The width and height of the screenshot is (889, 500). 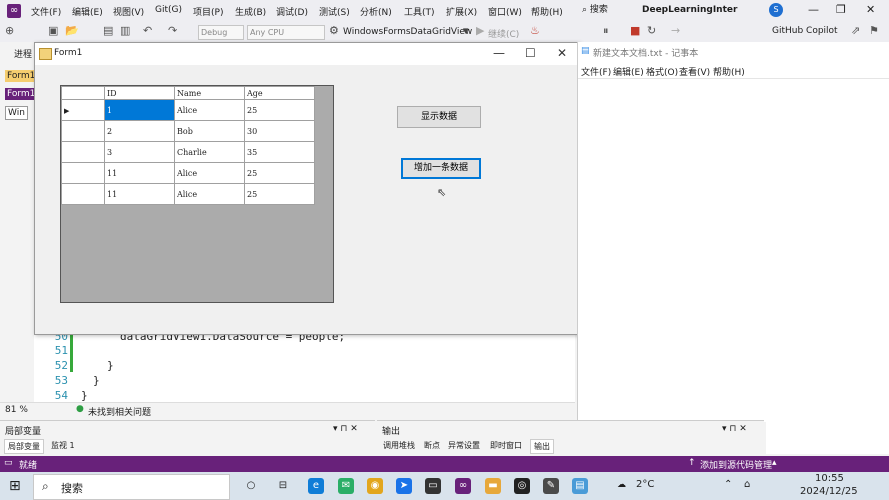 What do you see at coordinates (596, 71) in the screenshot?
I see `notepad-menu-file: 文件(F)` at bounding box center [596, 71].